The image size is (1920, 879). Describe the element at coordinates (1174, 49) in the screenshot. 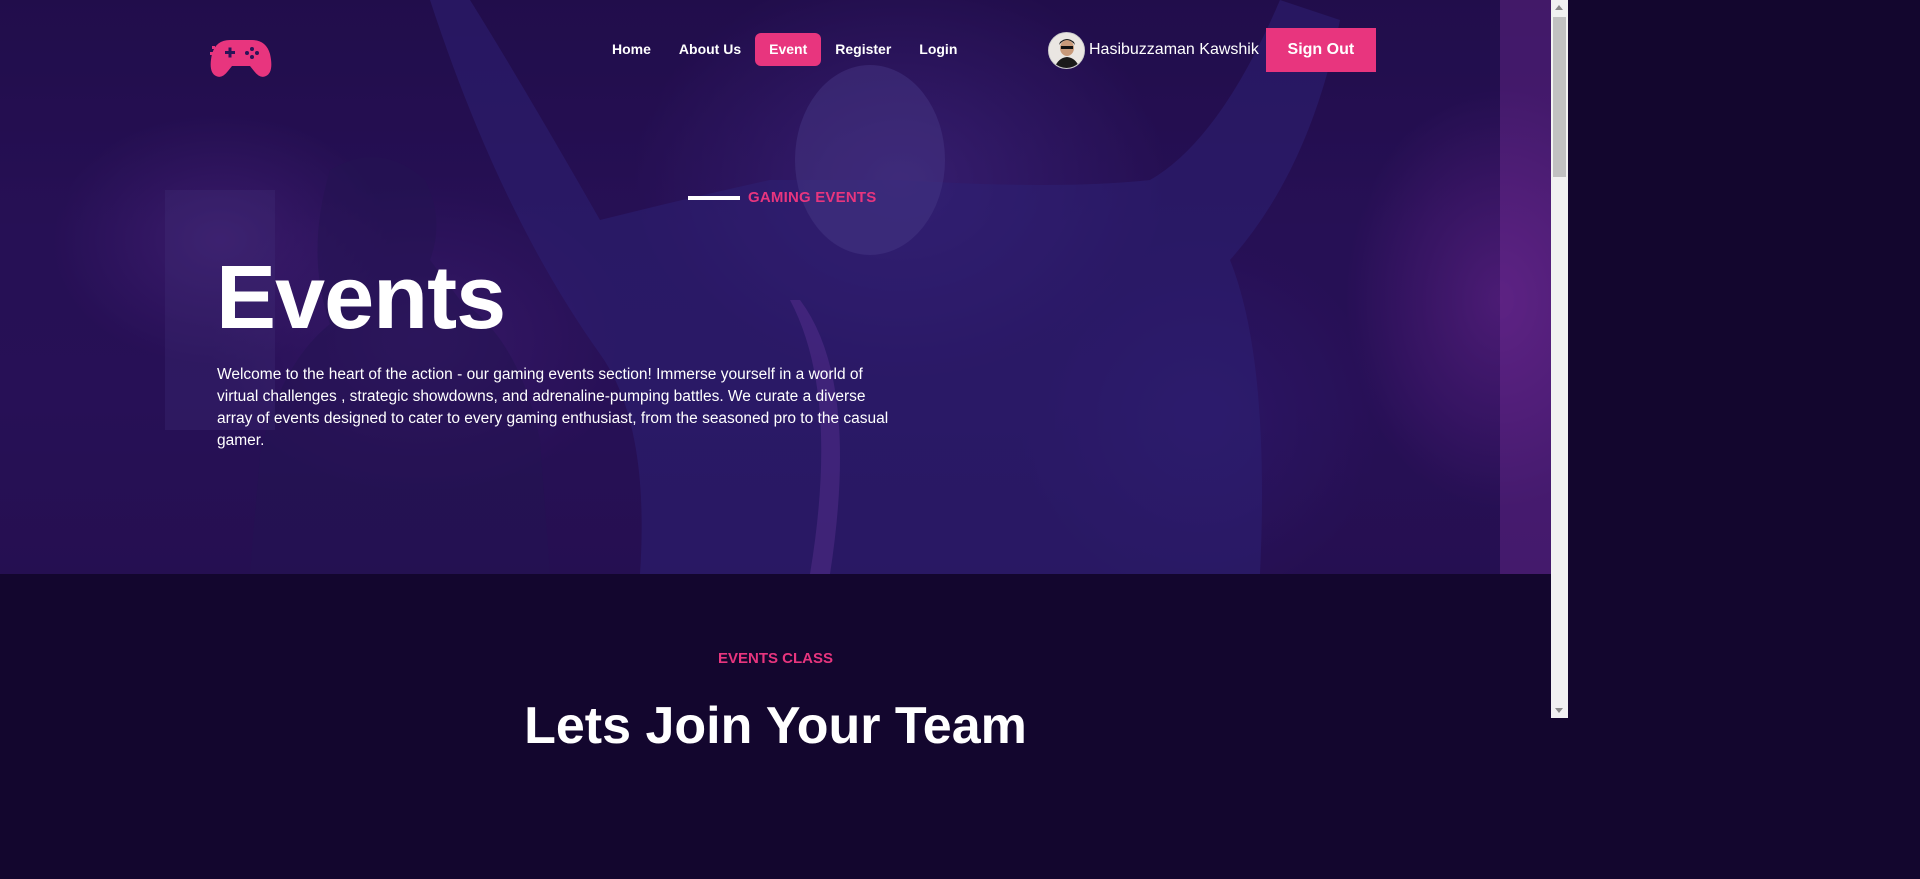

I see `user-name: Hasibuzzaman Kawshik` at that location.